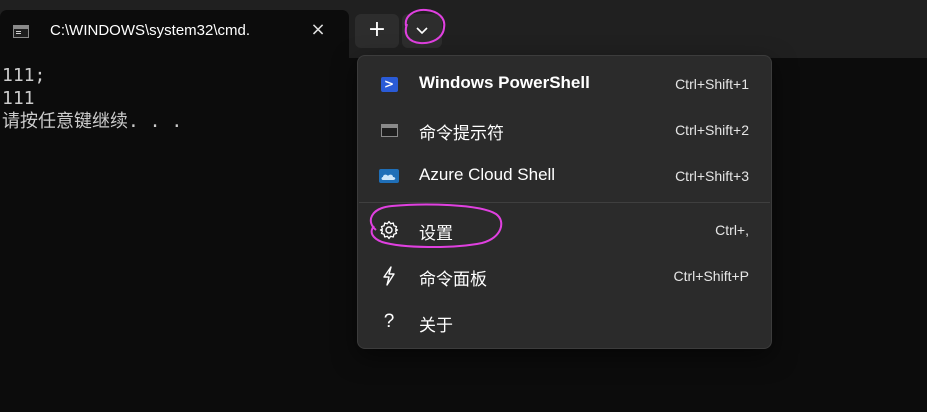  I want to click on gear-icon, so click(389, 230).